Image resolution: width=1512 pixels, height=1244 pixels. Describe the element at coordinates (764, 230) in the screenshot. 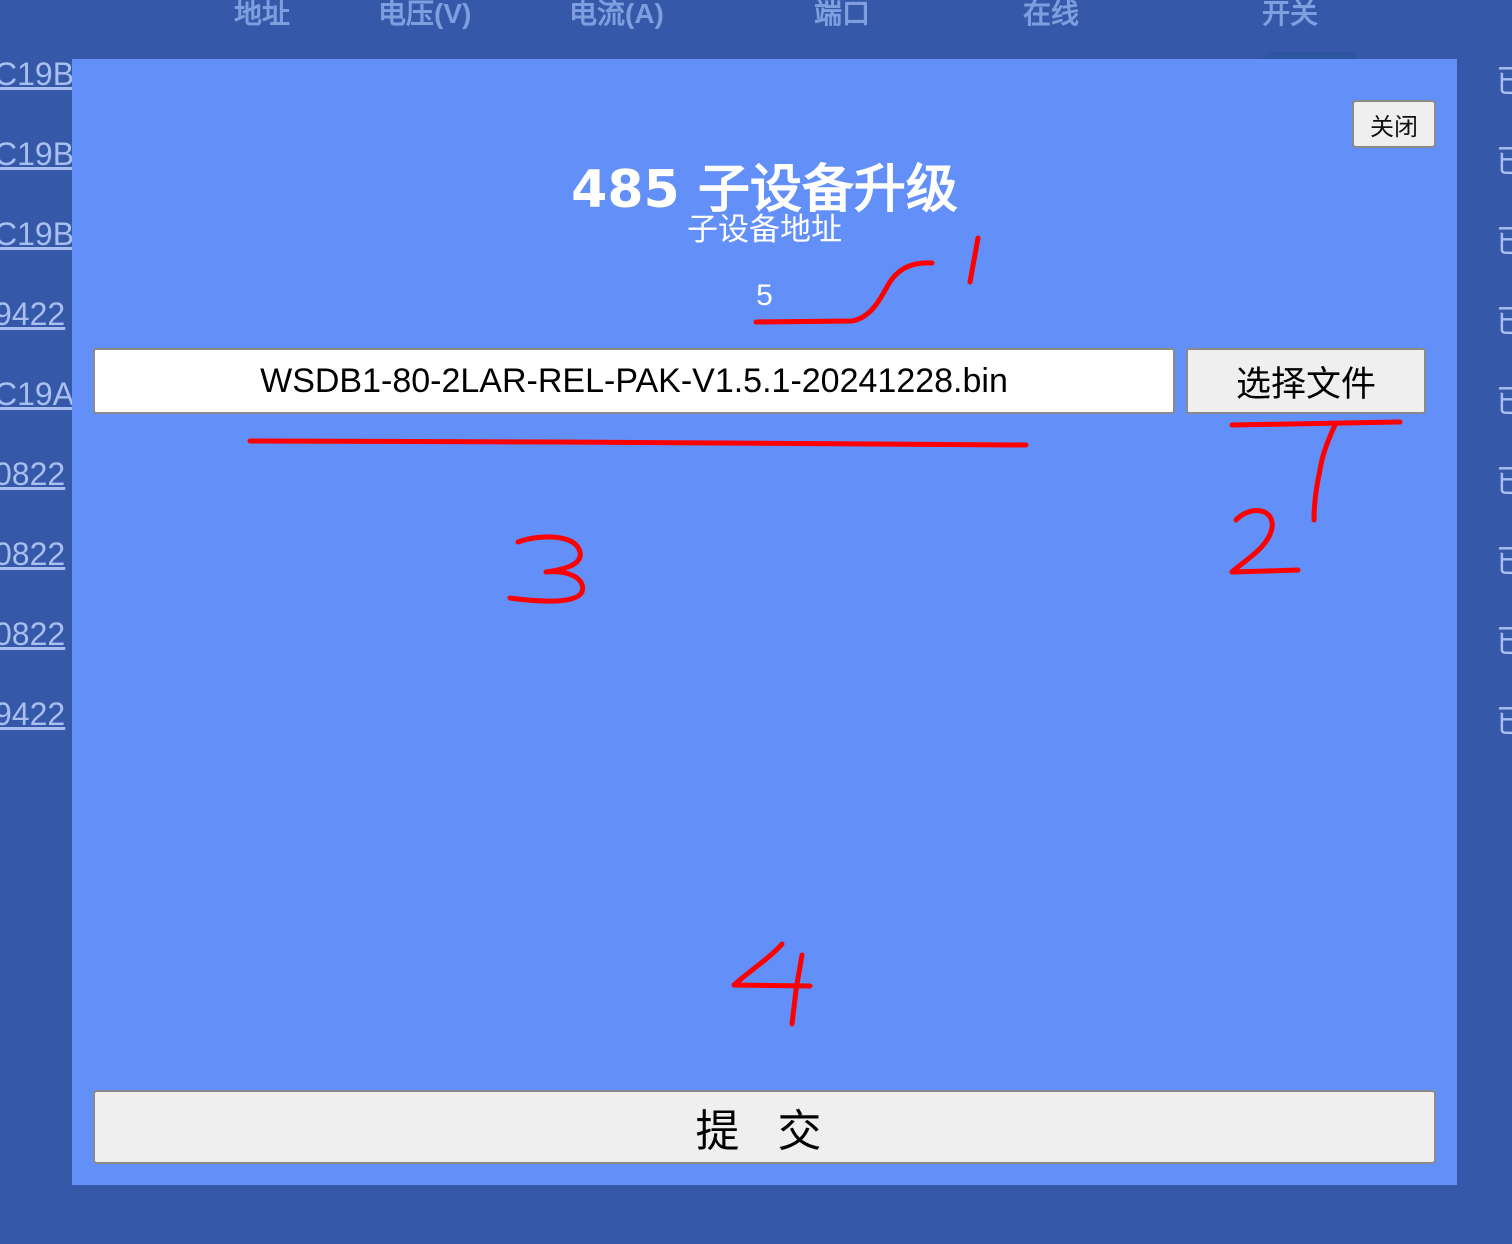

I see `address-label: 子设备地址` at that location.